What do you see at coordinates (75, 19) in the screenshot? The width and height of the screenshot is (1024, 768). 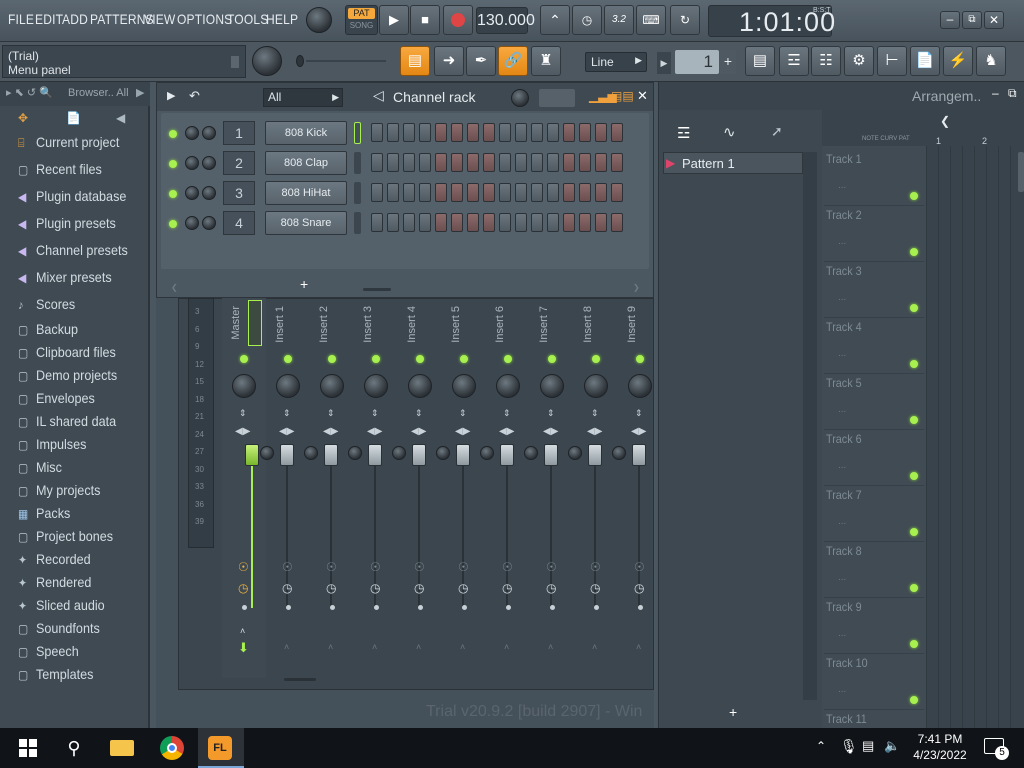 I see `menu-add: ADD` at bounding box center [75, 19].